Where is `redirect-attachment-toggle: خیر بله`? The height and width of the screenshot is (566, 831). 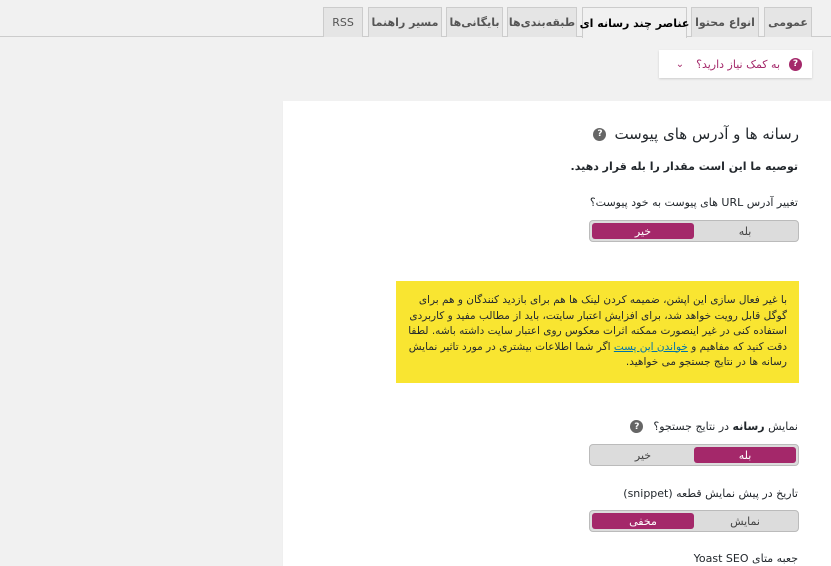 redirect-attachment-toggle: خیر بله is located at coordinates (694, 231).